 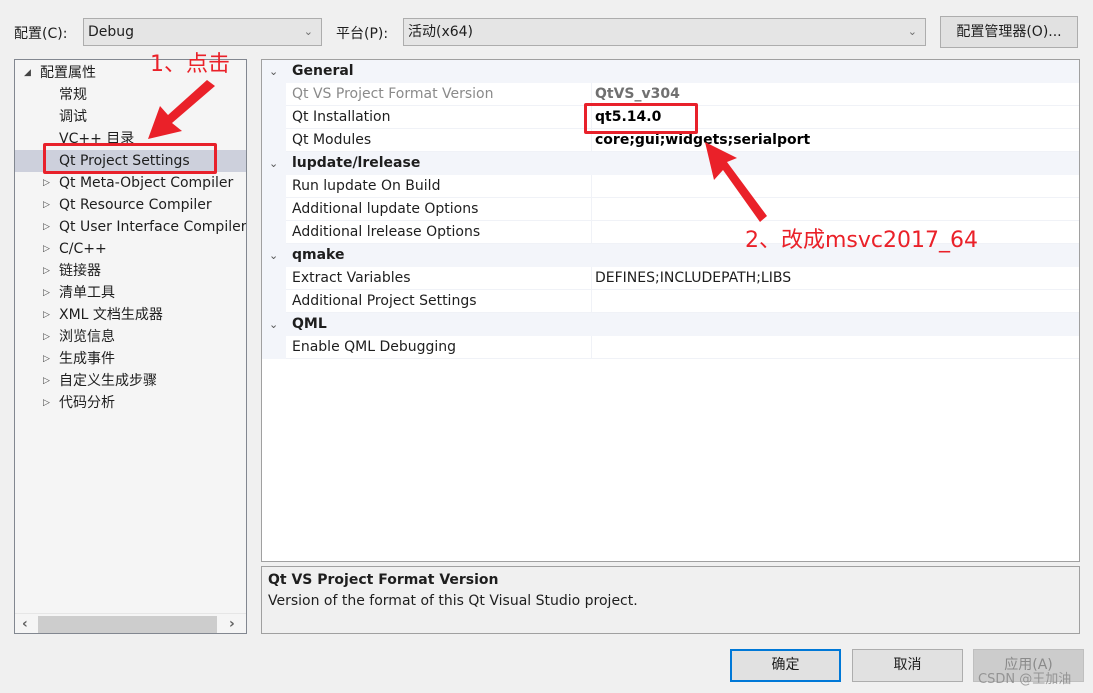 What do you see at coordinates (68, 73) in the screenshot?
I see `tree-root-label: 配置属性` at bounding box center [68, 73].